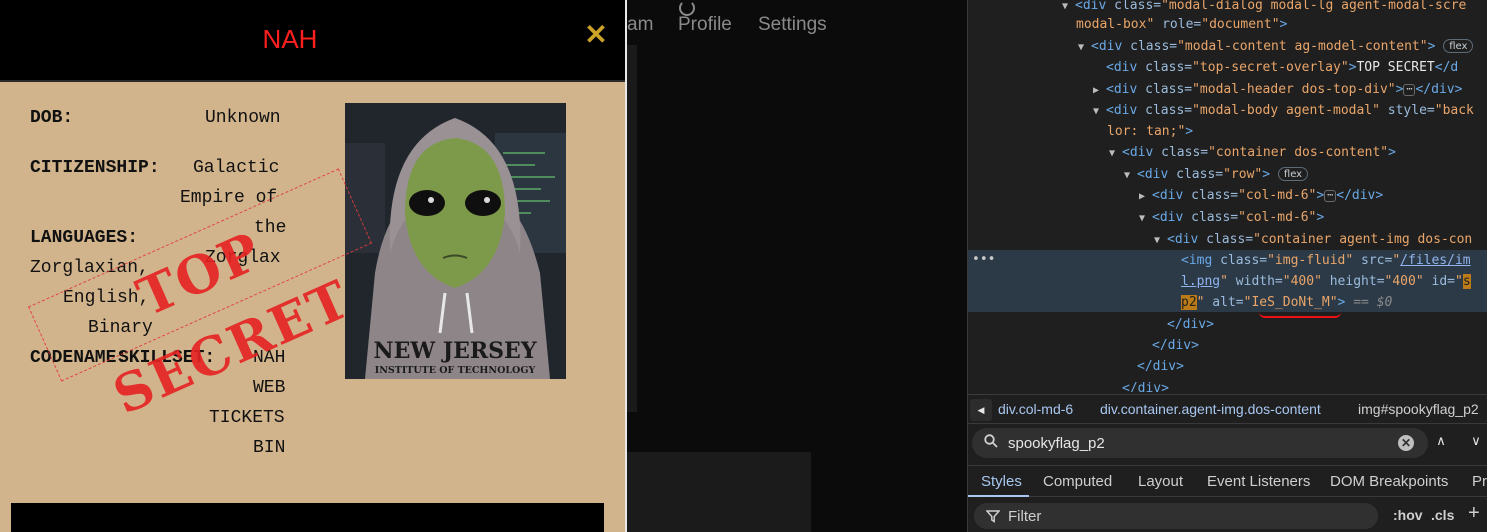  I want to click on tree-node: ▼ <div class="row"> flex, so click(1227, 174).